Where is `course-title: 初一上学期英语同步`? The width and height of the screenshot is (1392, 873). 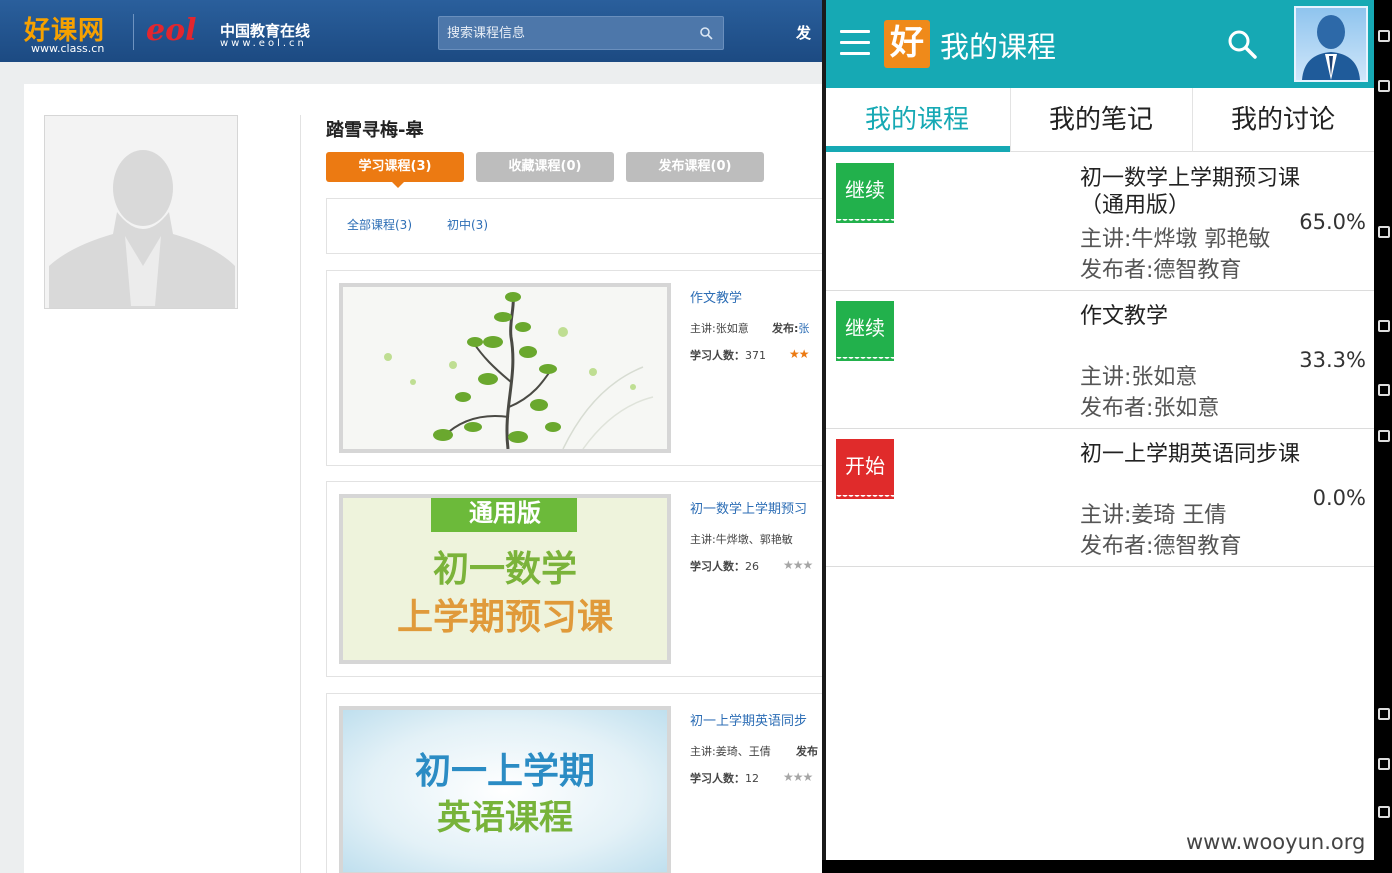
course-title: 初一上学期英语同步 is located at coordinates (748, 719).